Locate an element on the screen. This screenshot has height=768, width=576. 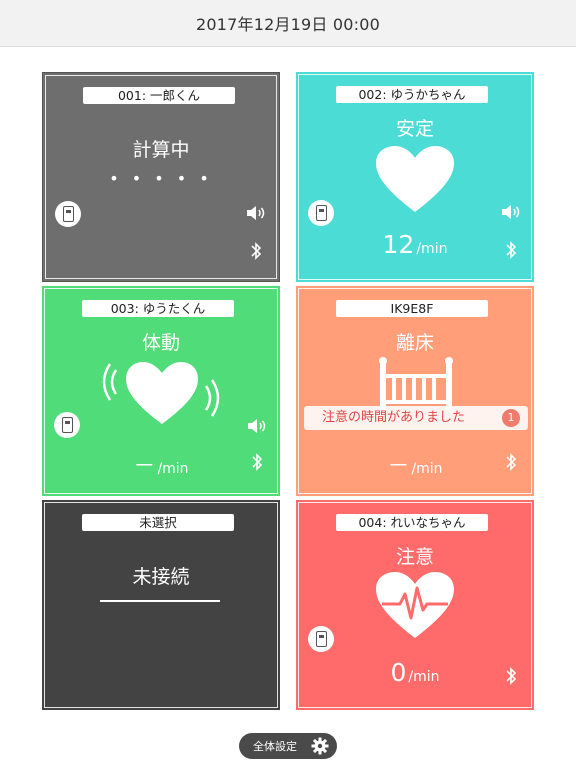
heartbeat-icon is located at coordinates (415, 605).